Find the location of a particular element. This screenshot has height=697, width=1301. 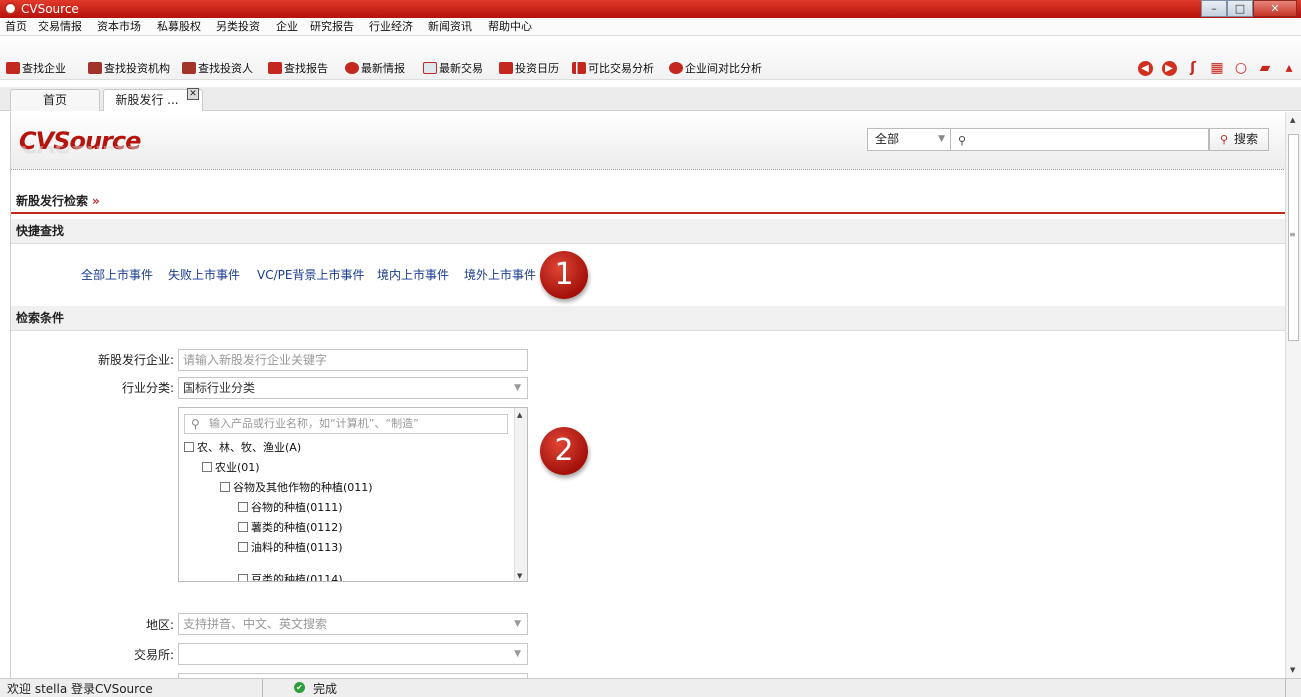

menu-alternative: 另类投资 is located at coordinates (238, 27).